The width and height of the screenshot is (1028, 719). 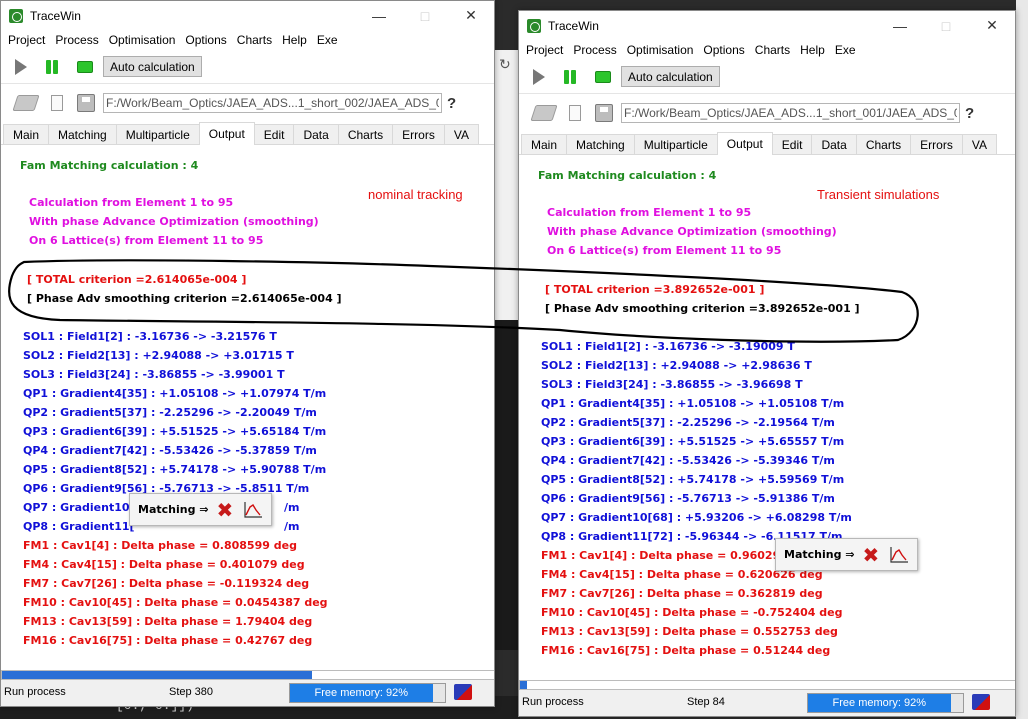 What do you see at coordinates (885, 703) in the screenshot?
I see `free-memory-bar: Free memory: 92%` at bounding box center [885, 703].